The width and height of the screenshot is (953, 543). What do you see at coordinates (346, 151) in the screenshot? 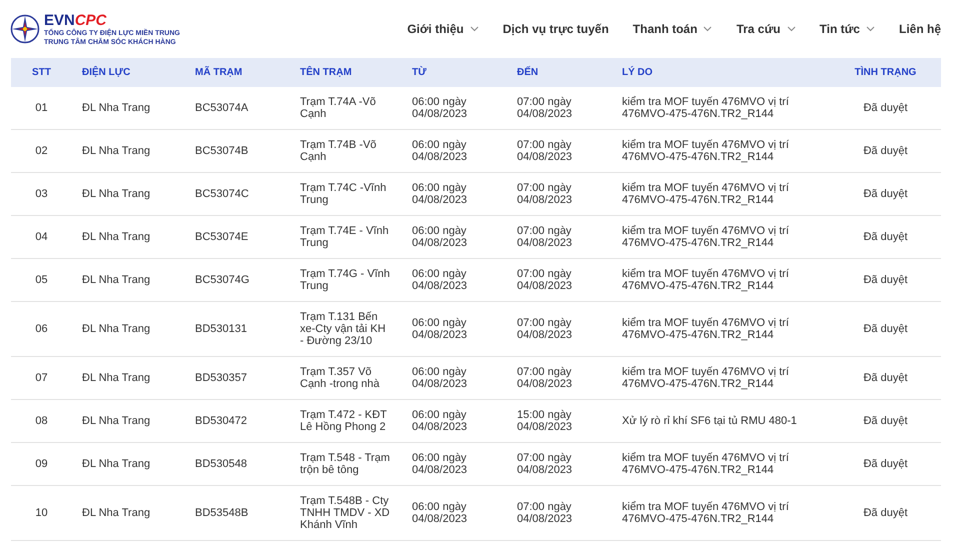
I see `table-cell: Trạm T.74B -Võ Cạnh` at bounding box center [346, 151].